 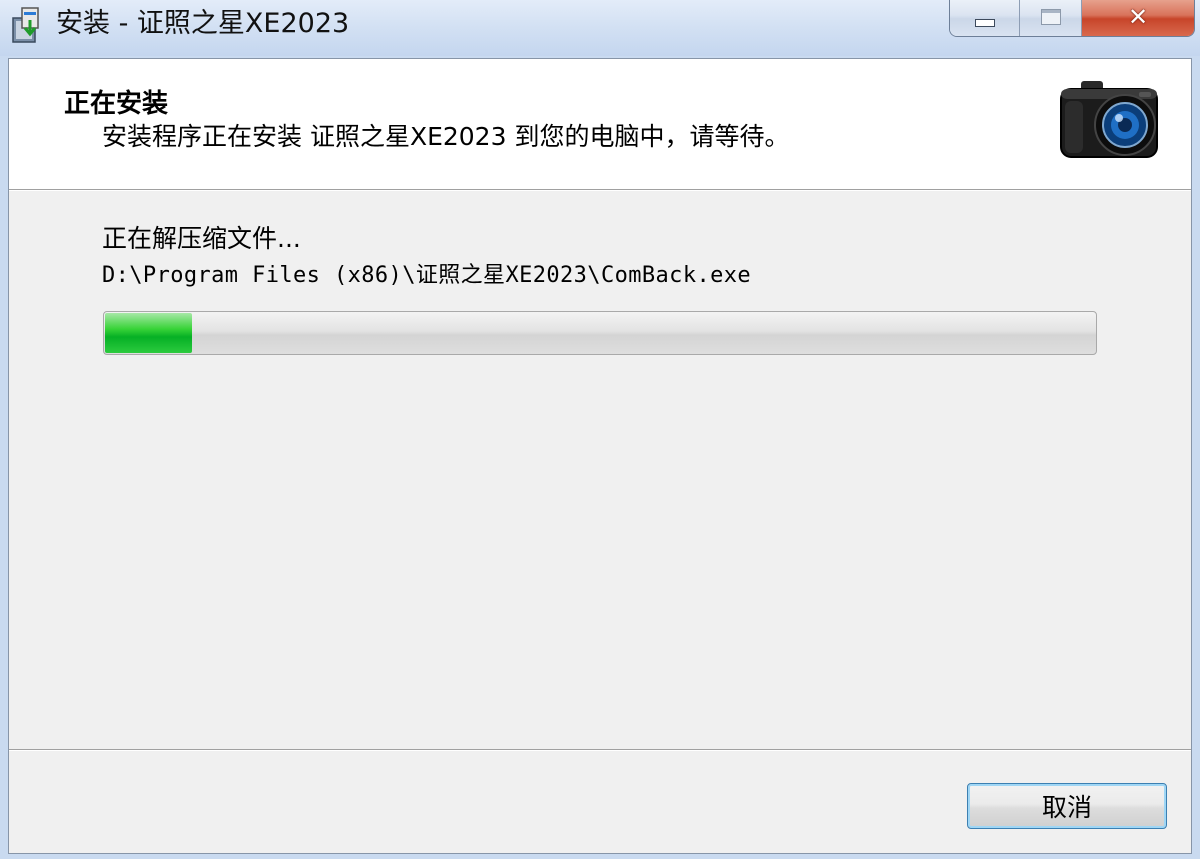 I want to click on camera-icon, so click(x=1109, y=119).